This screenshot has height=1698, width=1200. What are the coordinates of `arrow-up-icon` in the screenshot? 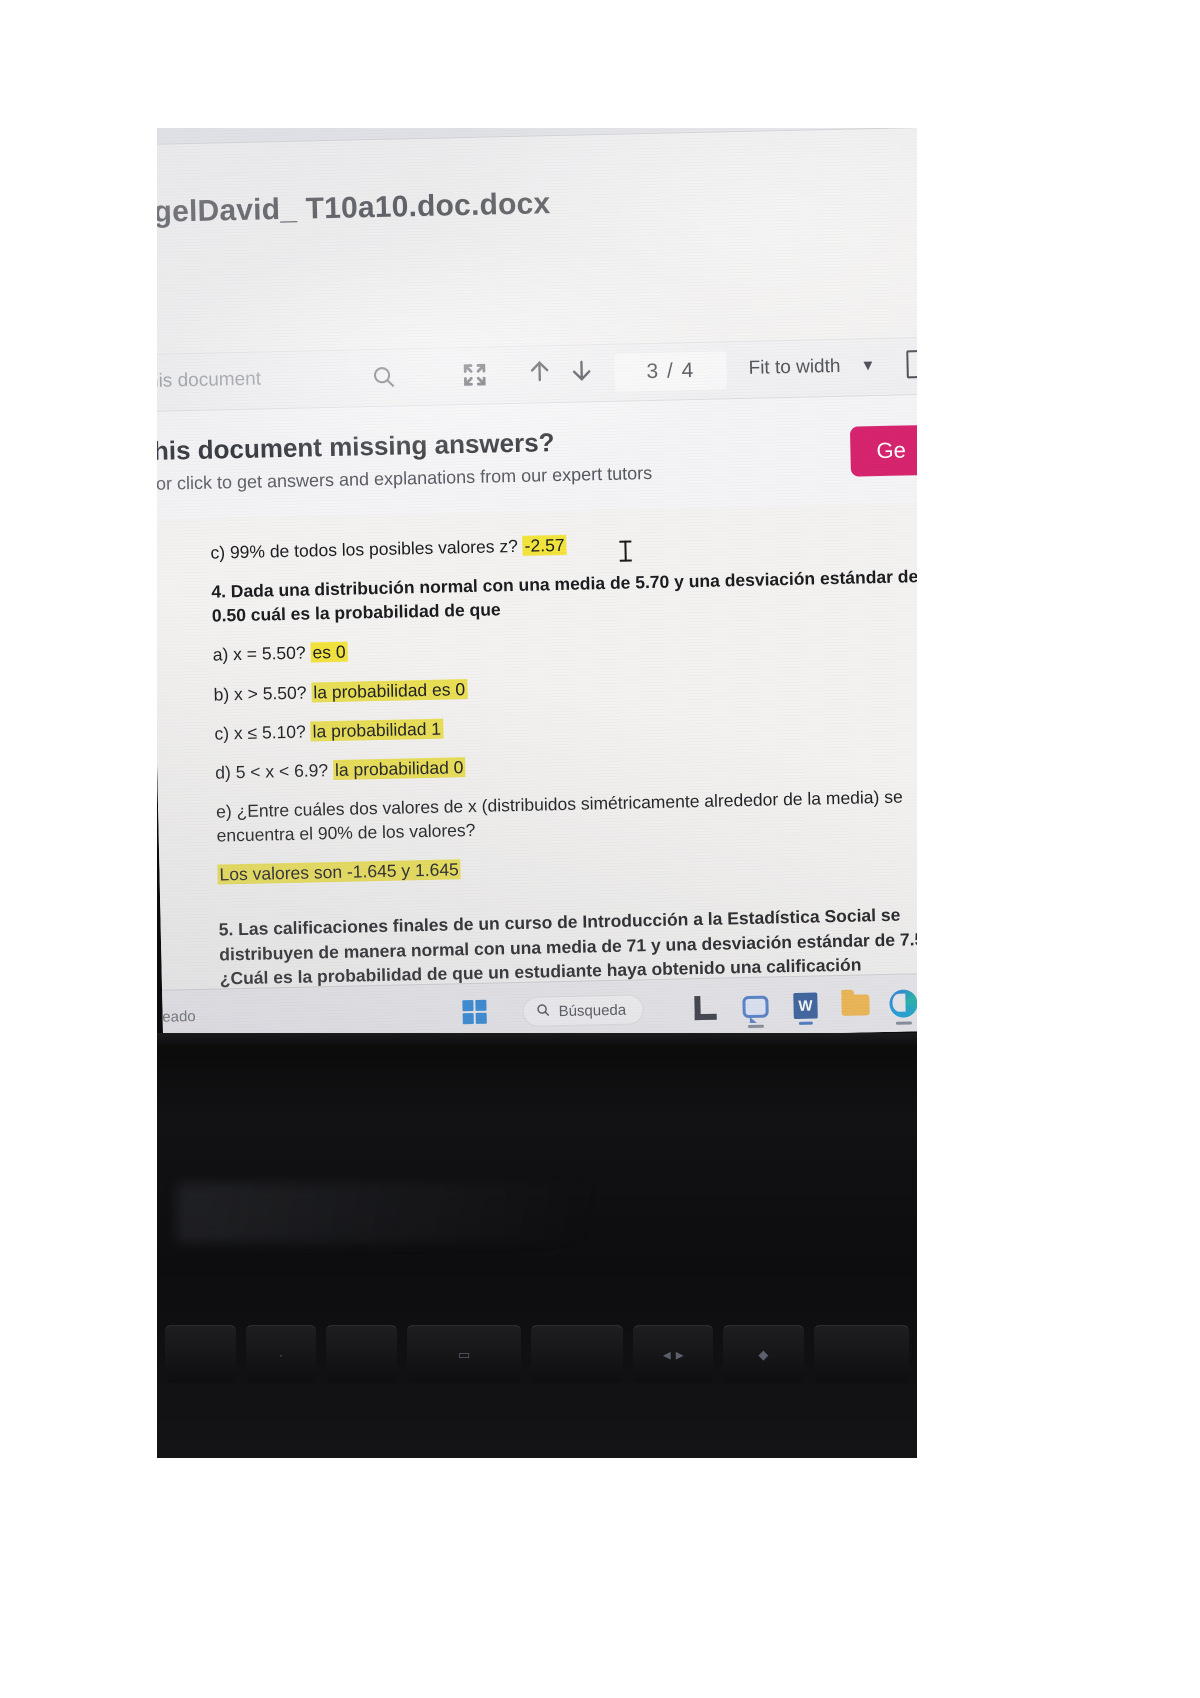 It's located at (539, 375).